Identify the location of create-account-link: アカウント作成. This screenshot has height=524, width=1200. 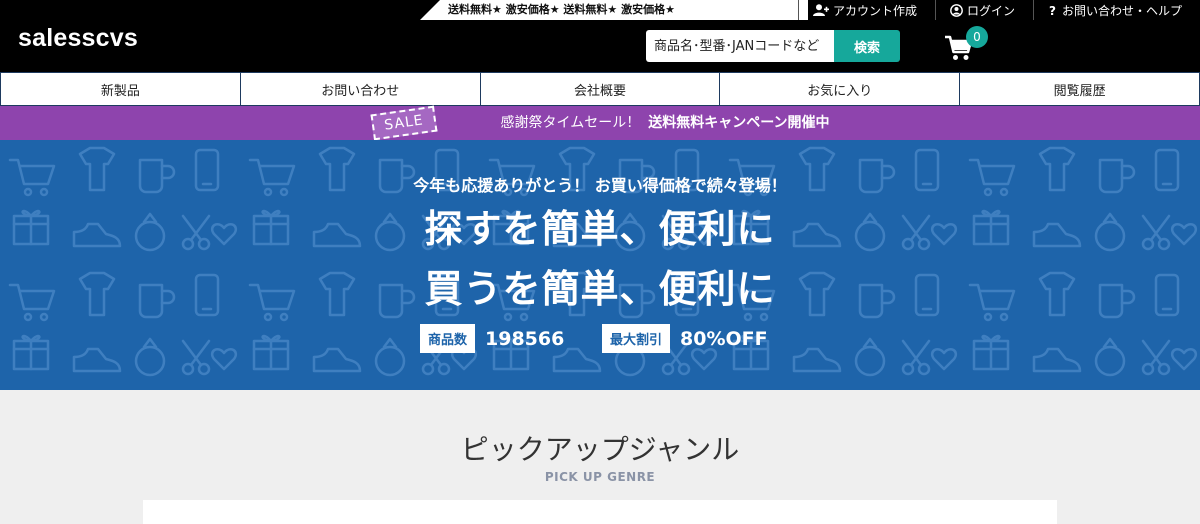
(866, 10).